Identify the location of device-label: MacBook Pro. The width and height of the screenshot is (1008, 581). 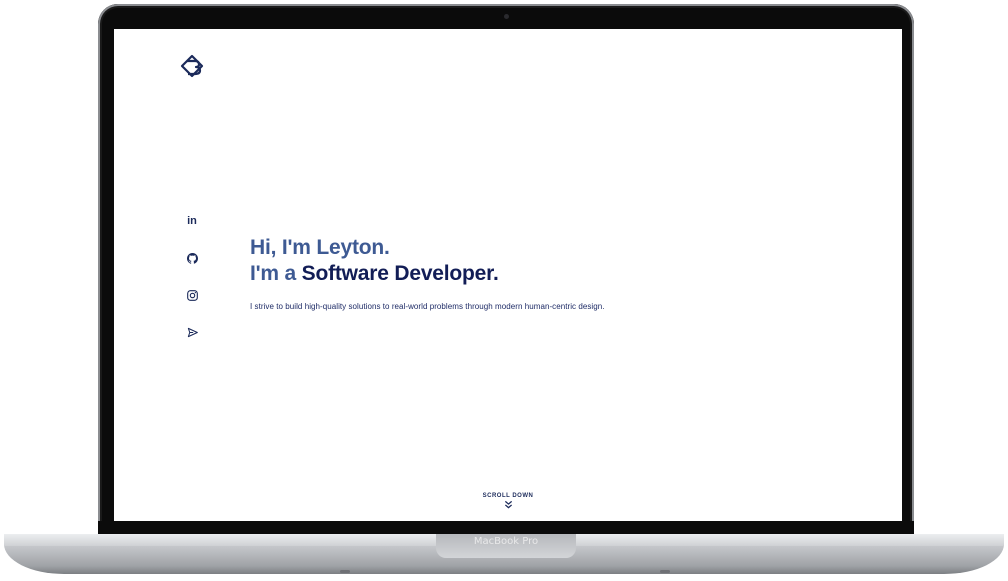
(506, 541).